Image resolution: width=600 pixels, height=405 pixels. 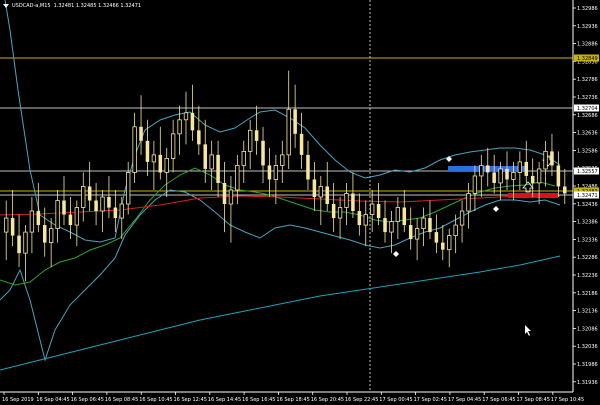 What do you see at coordinates (587, 312) in the screenshot?
I see `price-tick-label: 1.32136` at bounding box center [587, 312].